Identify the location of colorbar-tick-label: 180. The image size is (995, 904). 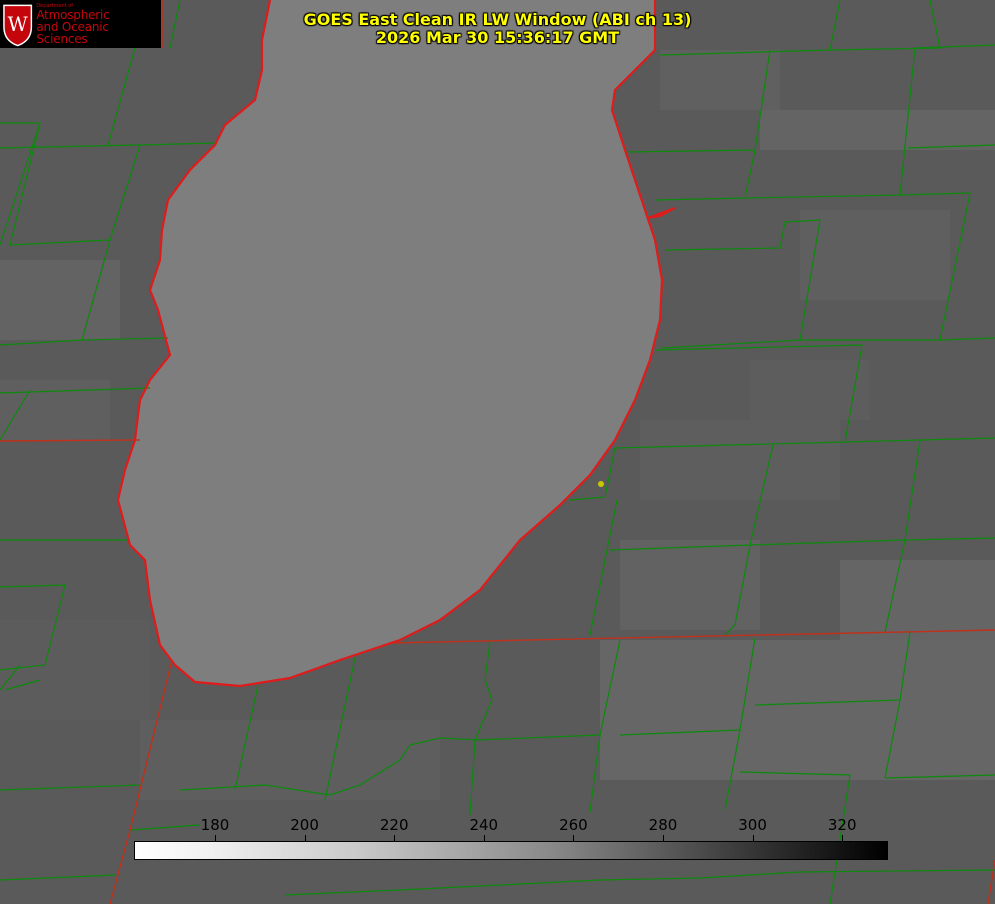
(215, 825).